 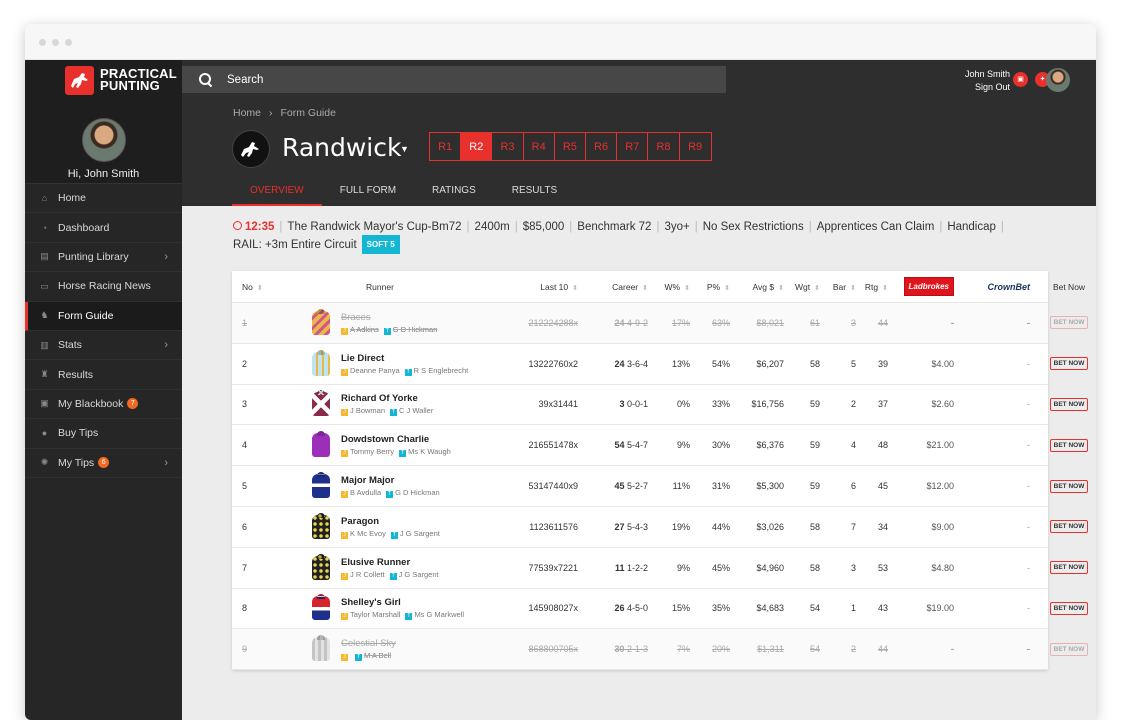 I want to click on tab-ratings: RATINGS, so click(x=454, y=195).